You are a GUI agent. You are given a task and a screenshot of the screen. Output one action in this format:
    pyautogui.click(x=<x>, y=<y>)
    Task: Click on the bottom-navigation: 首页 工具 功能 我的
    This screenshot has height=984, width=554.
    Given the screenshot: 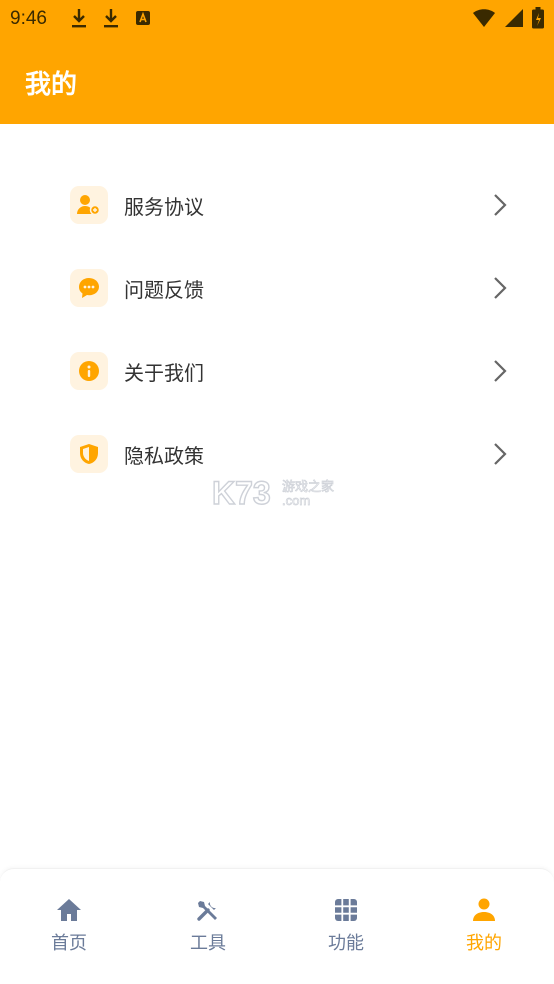 What is the action you would take?
    pyautogui.click(x=277, y=926)
    